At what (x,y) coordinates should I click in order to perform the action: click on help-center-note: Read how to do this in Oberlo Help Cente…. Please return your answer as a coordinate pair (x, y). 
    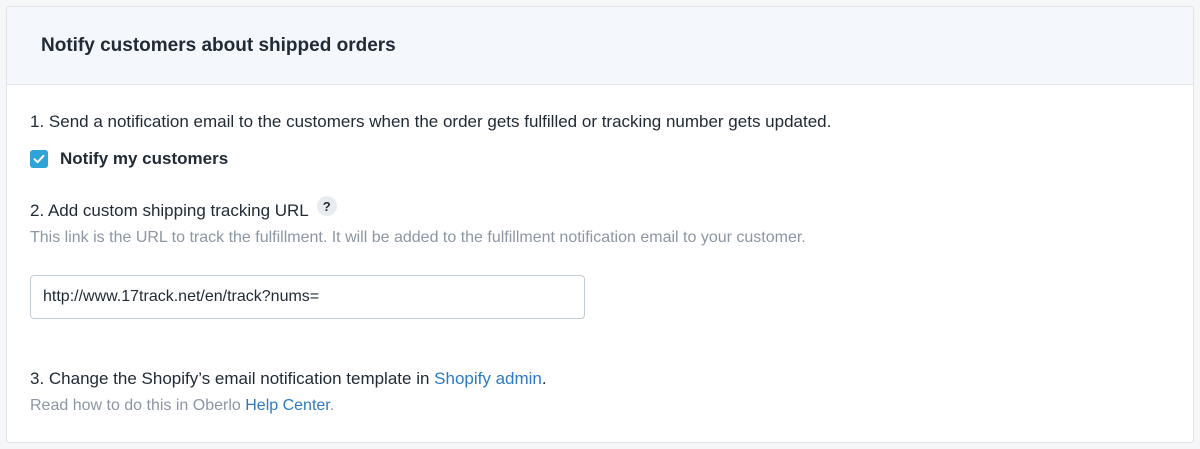
    Looking at the image, I should click on (182, 406).